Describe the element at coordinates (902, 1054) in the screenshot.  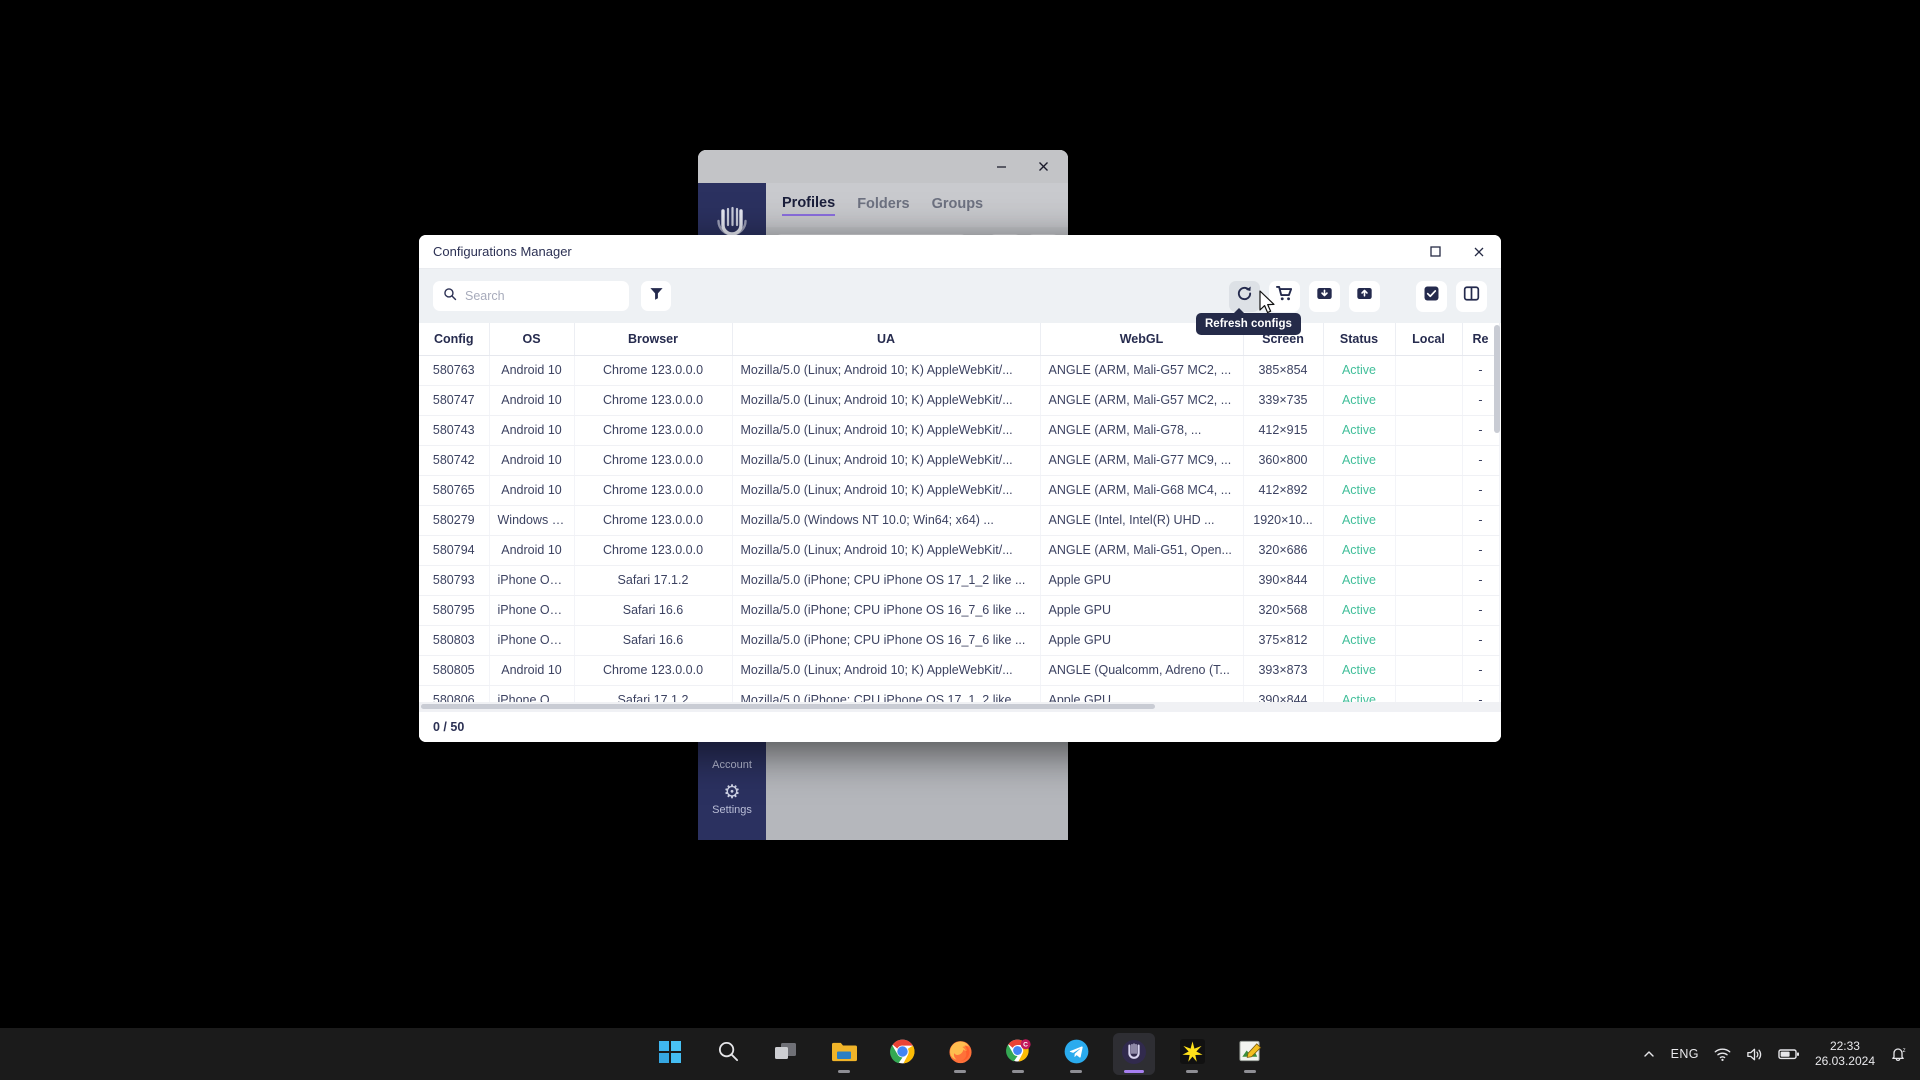
I see `chrome-button` at that location.